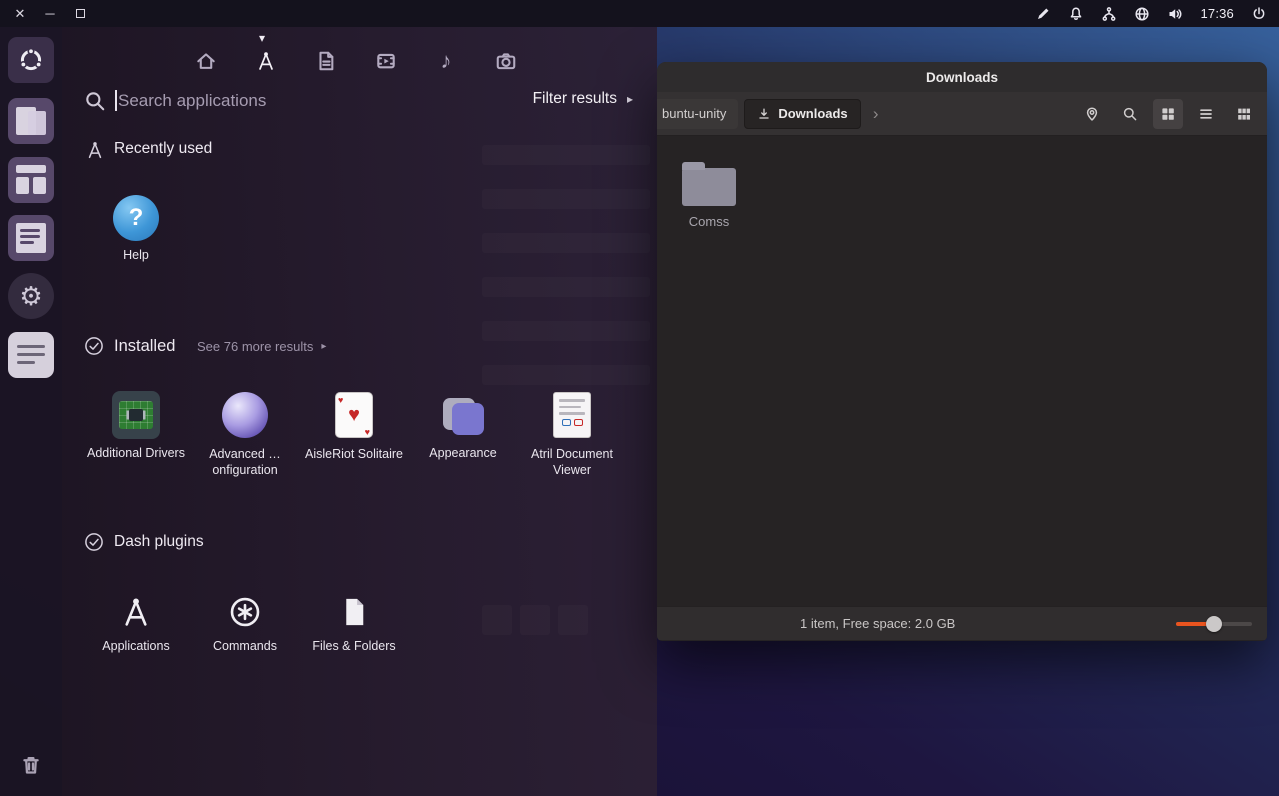 The width and height of the screenshot is (1279, 796). I want to click on plugins-check-icon, so click(94, 542).